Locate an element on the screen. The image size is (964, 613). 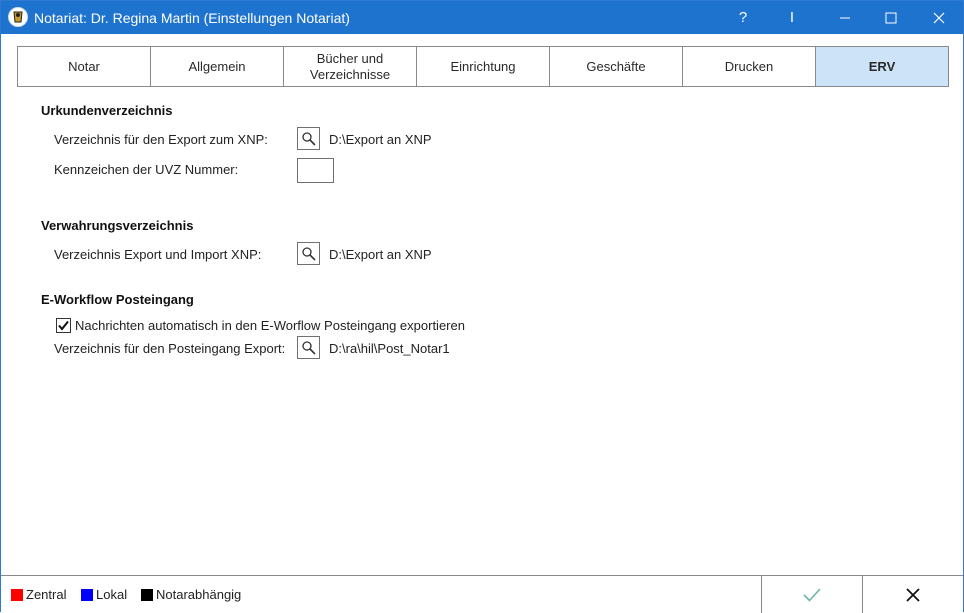
verwahrung-export-browse-button is located at coordinates (308, 253).